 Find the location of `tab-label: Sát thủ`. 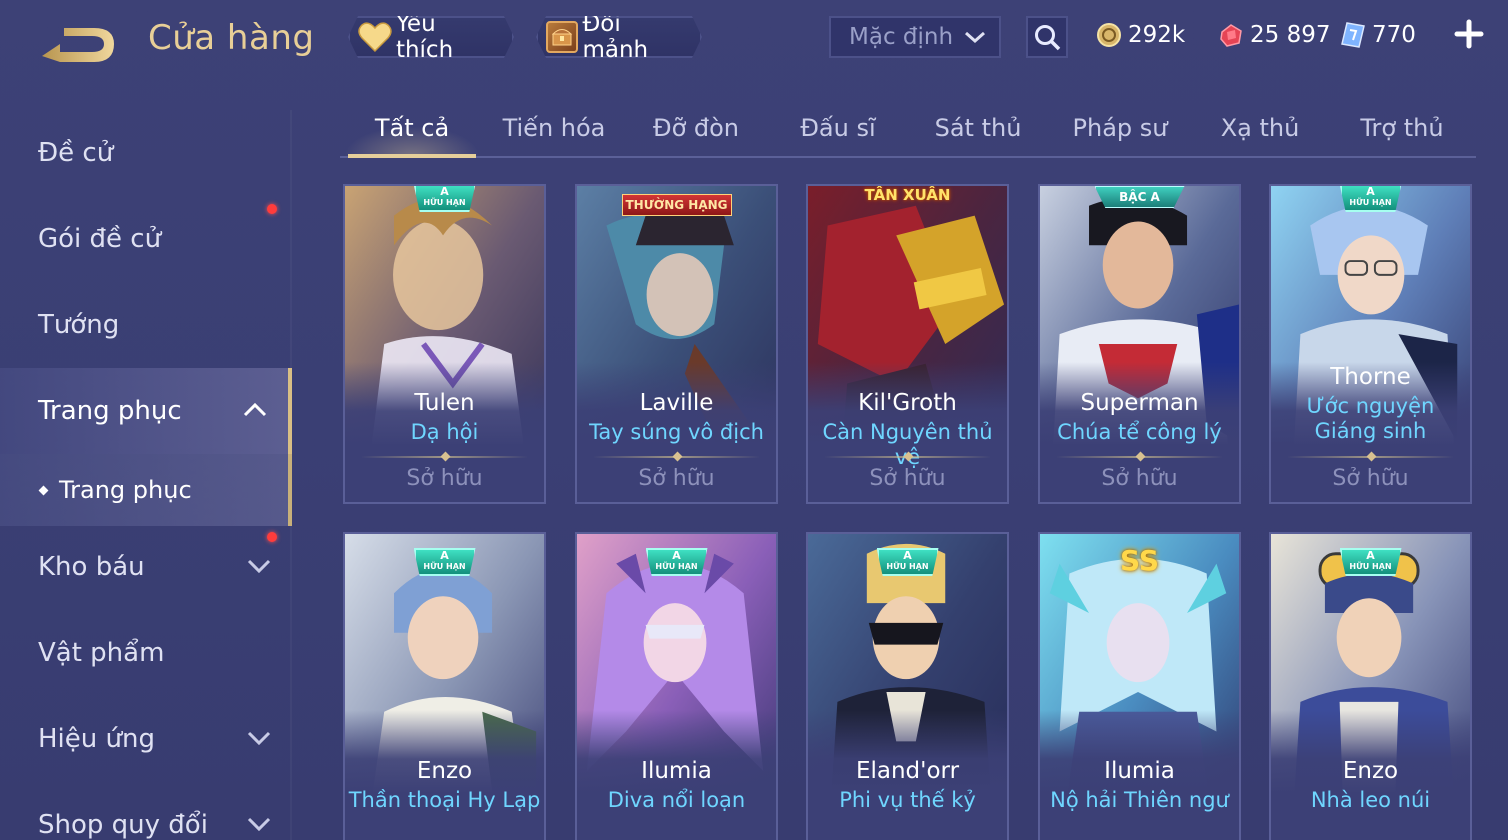

tab-label: Sát thủ is located at coordinates (978, 128).